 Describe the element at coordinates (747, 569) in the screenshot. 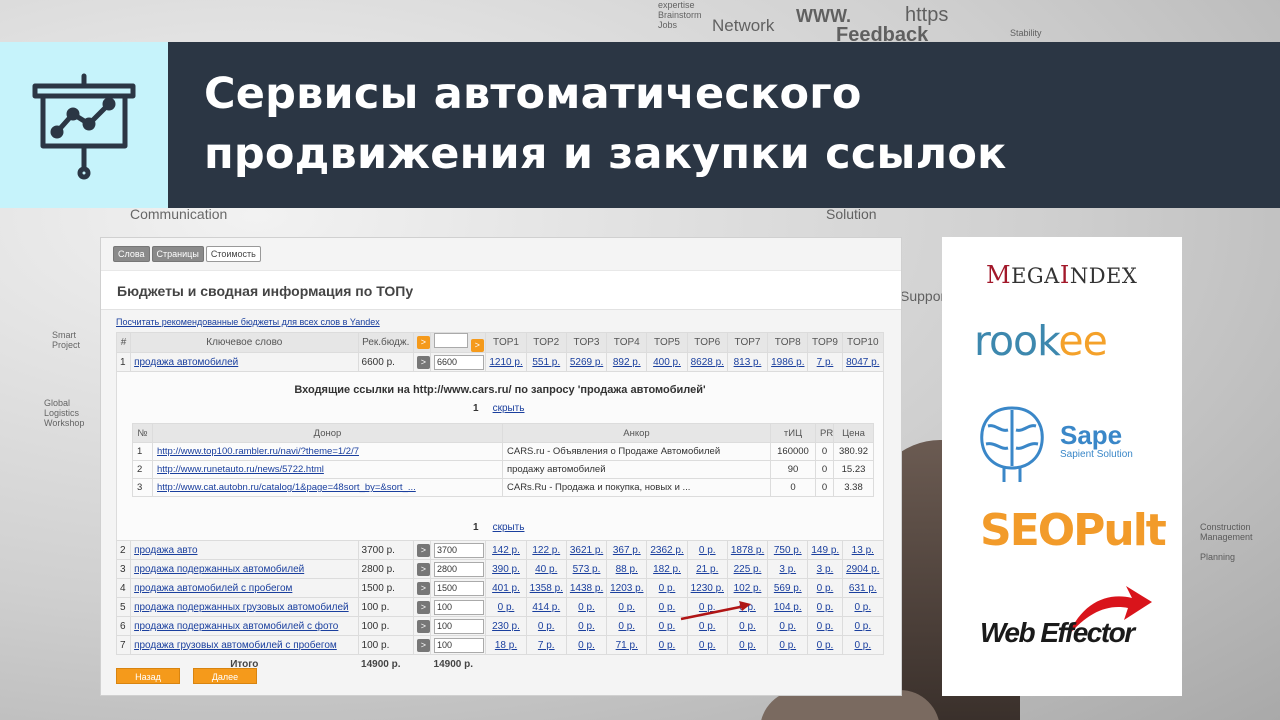

I see `top-cost-link: 225 р.` at that location.